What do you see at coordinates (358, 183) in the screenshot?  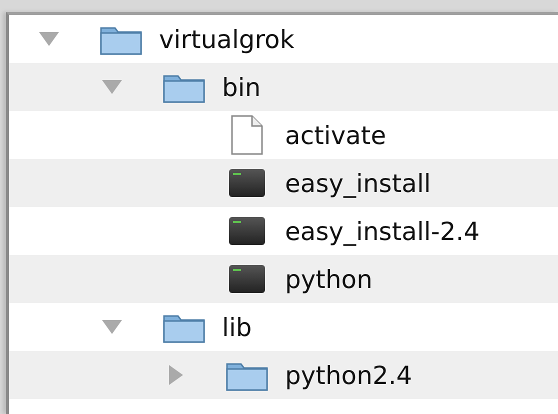 I see `file-name: easy_install` at bounding box center [358, 183].